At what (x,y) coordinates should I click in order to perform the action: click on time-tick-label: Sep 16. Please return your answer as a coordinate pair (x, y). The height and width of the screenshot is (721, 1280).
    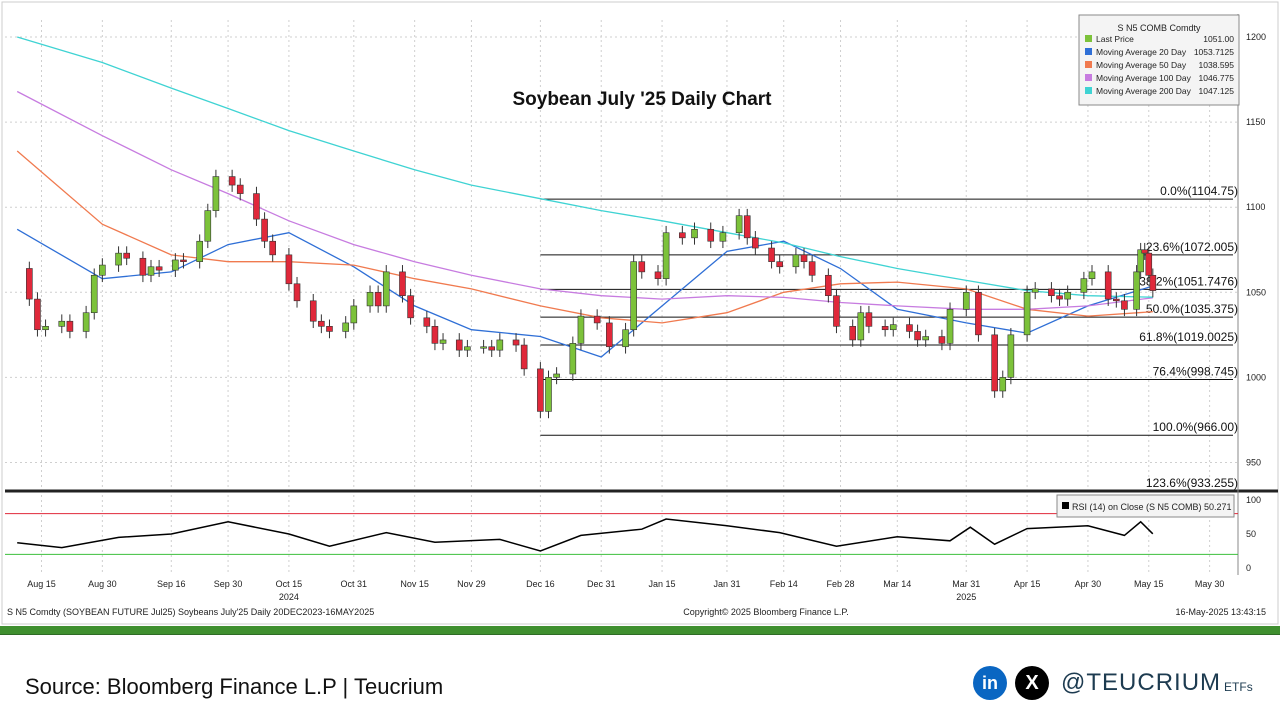
    Looking at the image, I should click on (171, 584).